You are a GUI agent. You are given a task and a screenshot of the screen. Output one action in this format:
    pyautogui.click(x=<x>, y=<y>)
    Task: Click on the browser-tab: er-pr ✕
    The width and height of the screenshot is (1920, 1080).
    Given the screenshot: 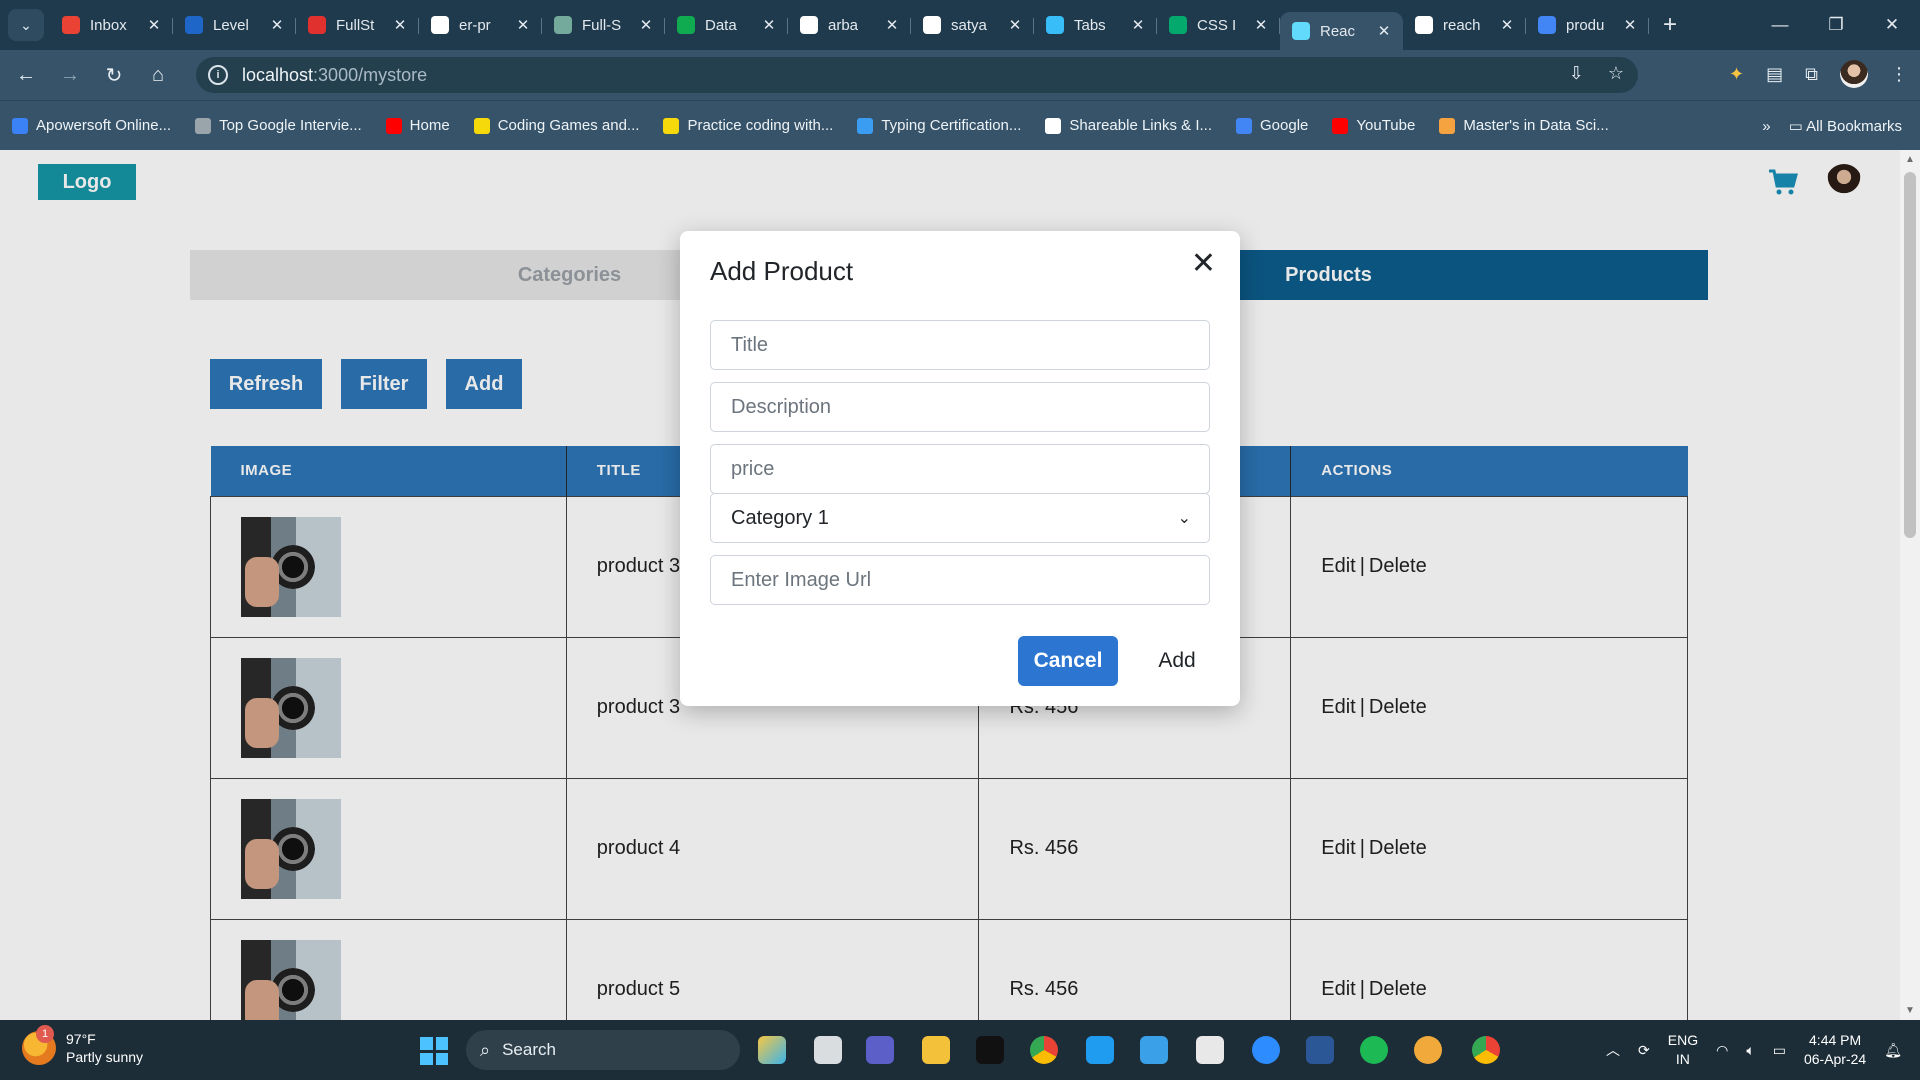 What is the action you would take?
    pyautogui.click(x=480, y=25)
    